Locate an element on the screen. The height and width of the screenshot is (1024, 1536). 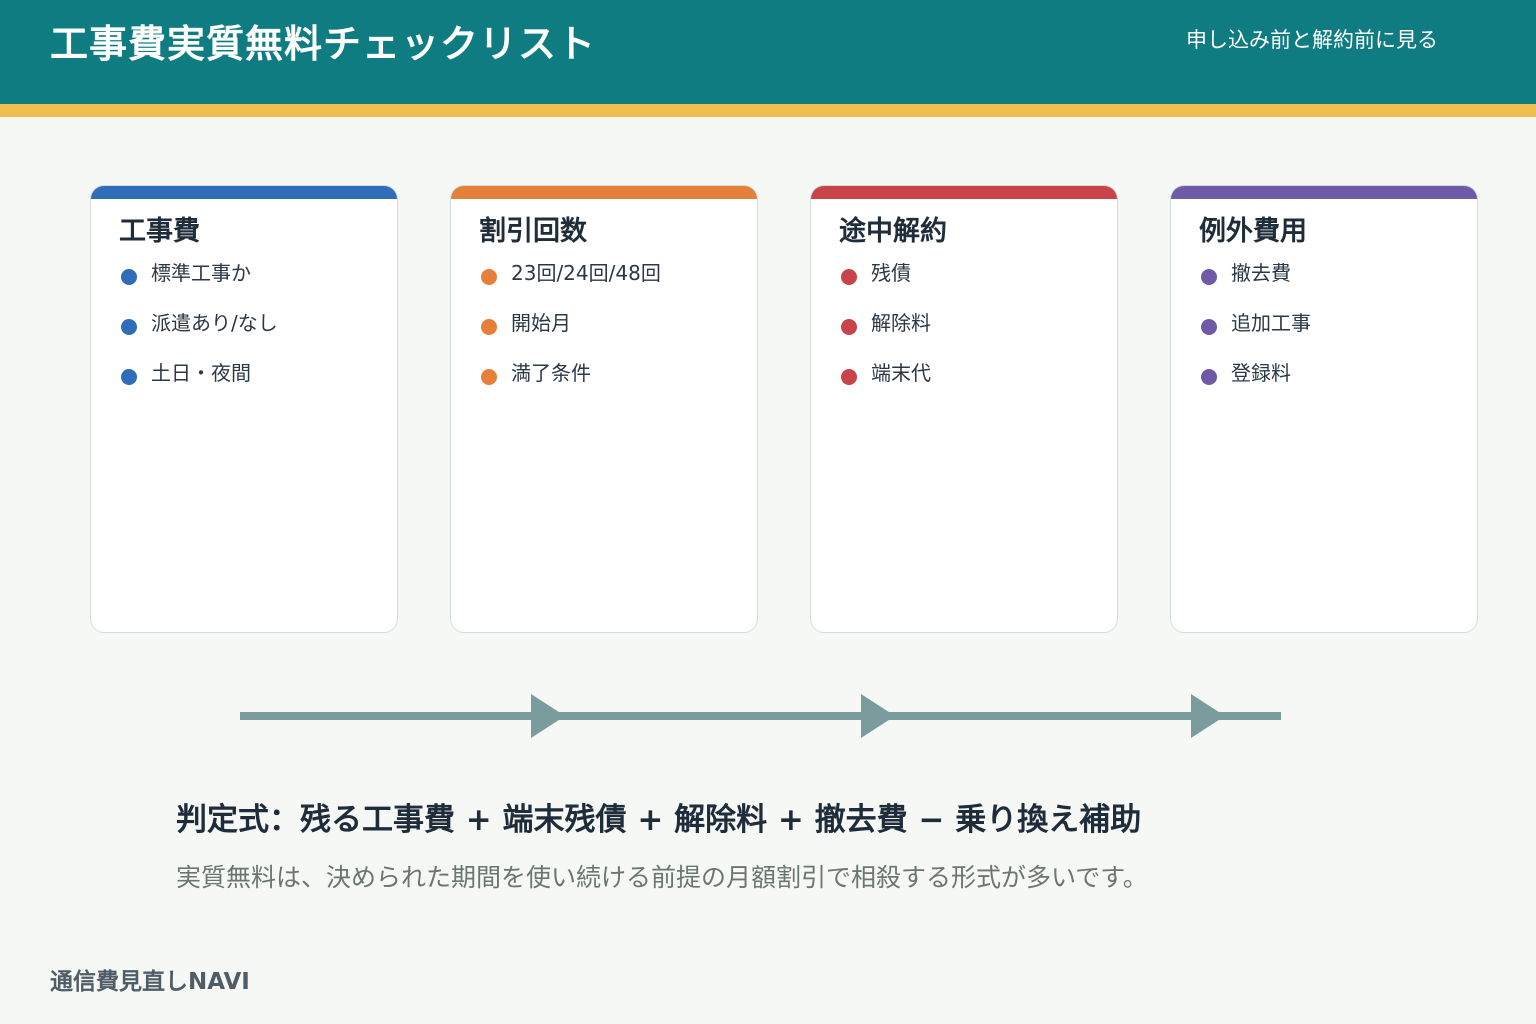
checklist-item-label: 23回/24回/48回 is located at coordinates (586, 273).